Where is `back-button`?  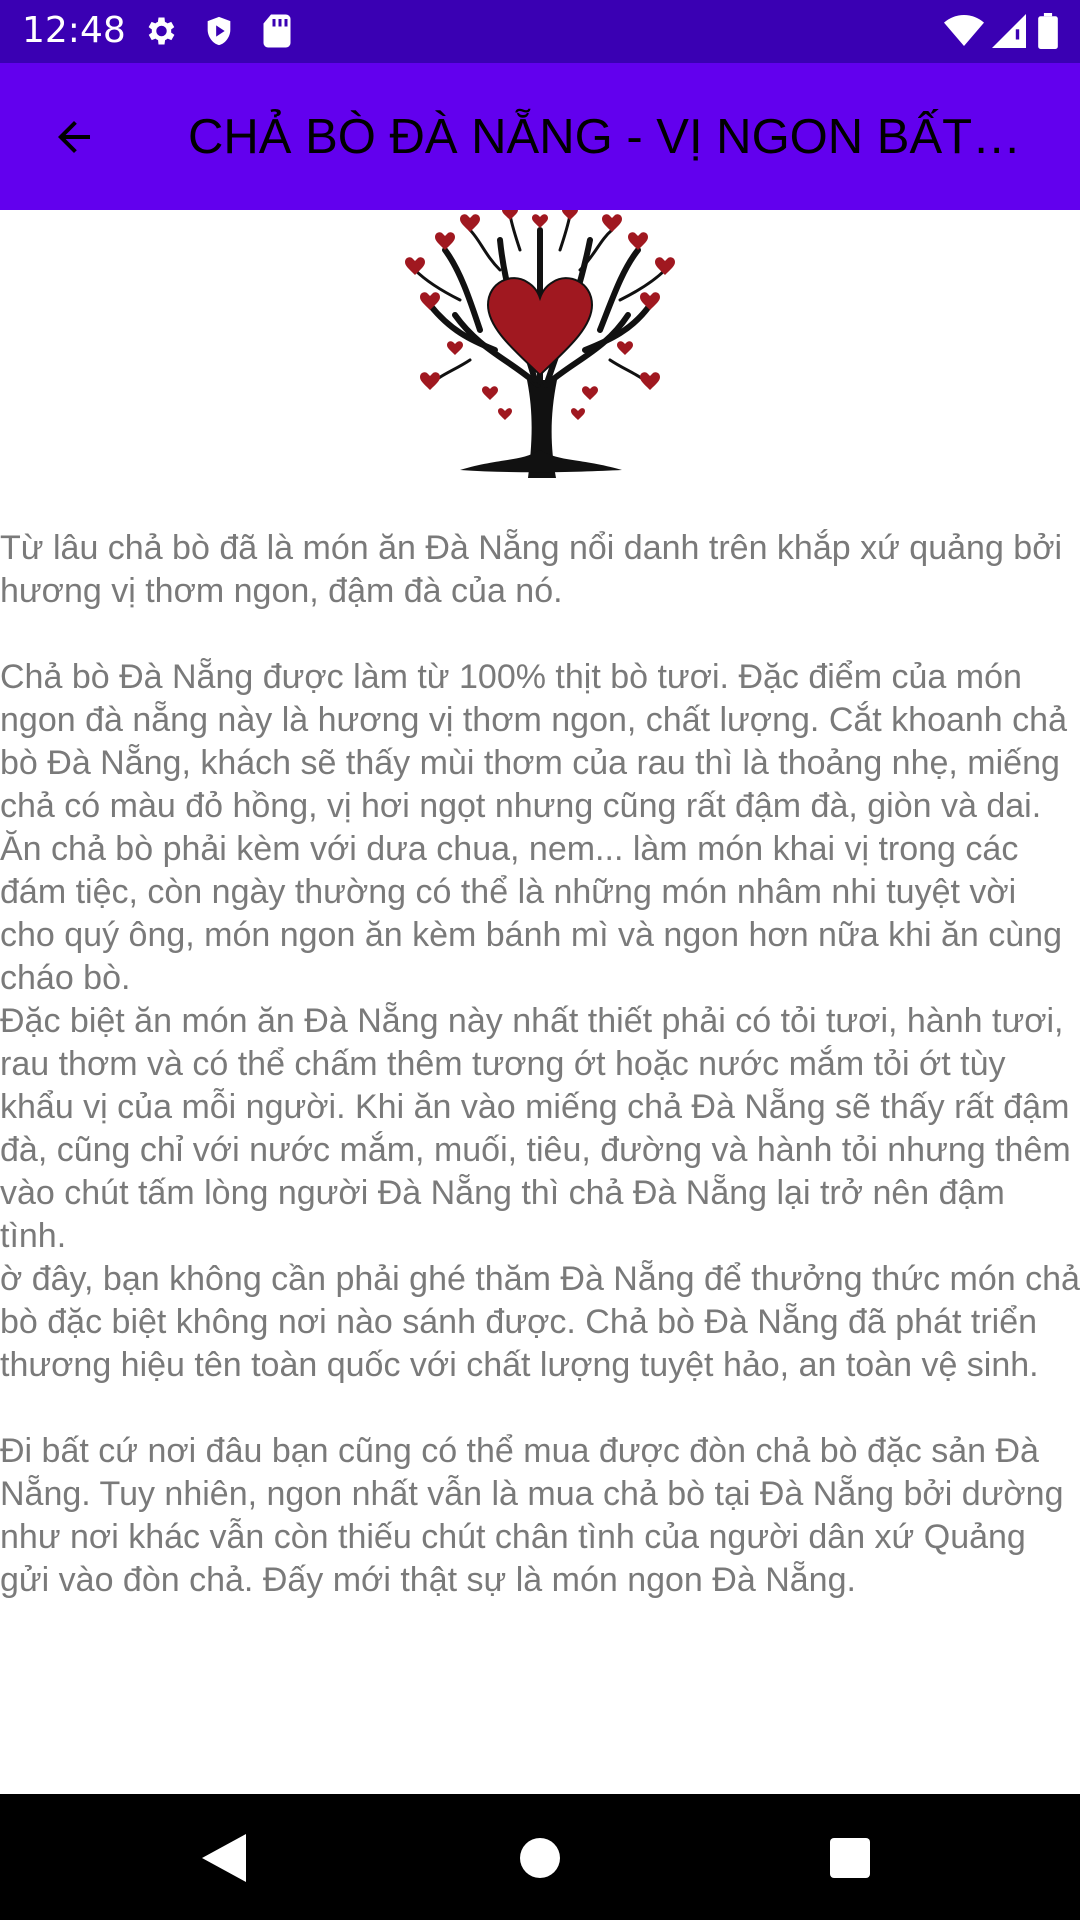
back-button is located at coordinates (74, 137).